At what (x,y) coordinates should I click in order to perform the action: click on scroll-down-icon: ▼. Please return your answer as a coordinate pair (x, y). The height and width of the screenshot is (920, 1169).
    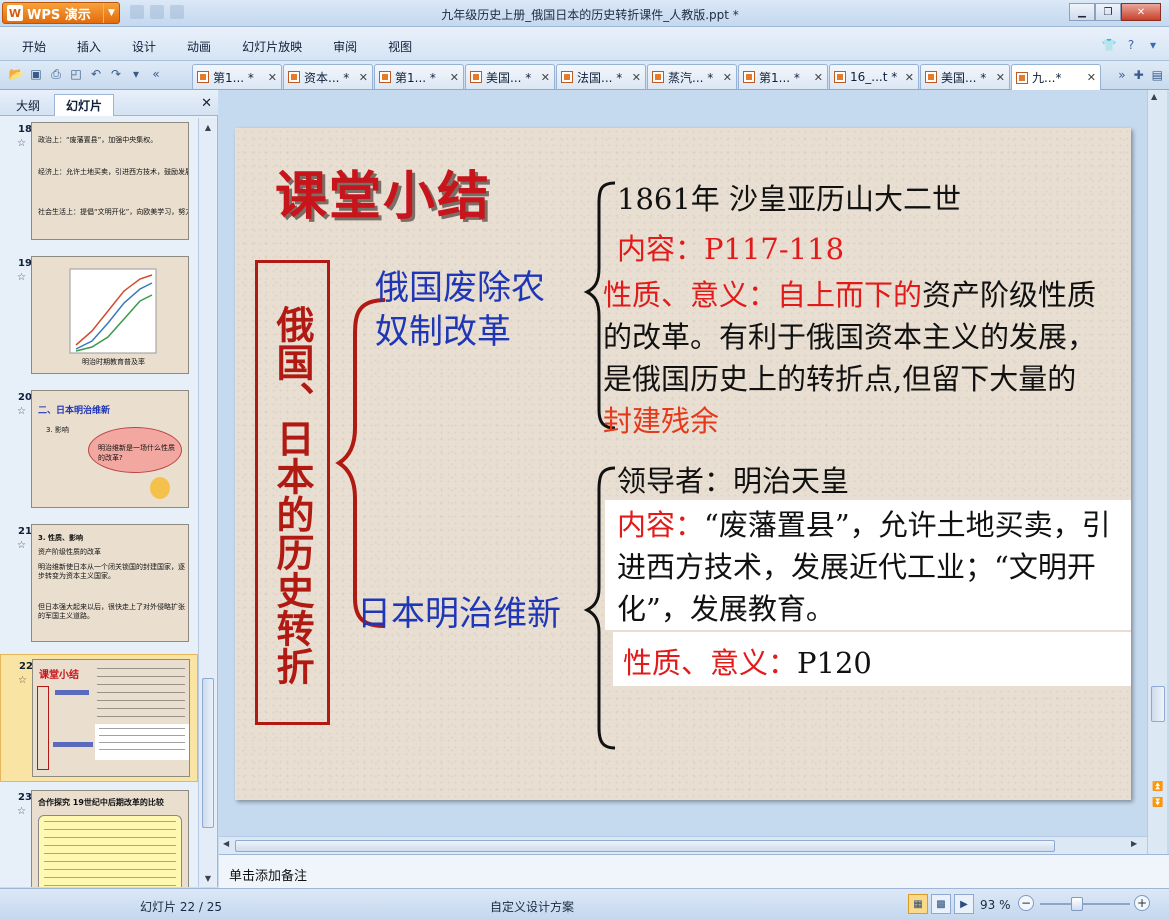
    Looking at the image, I should click on (208, 878).